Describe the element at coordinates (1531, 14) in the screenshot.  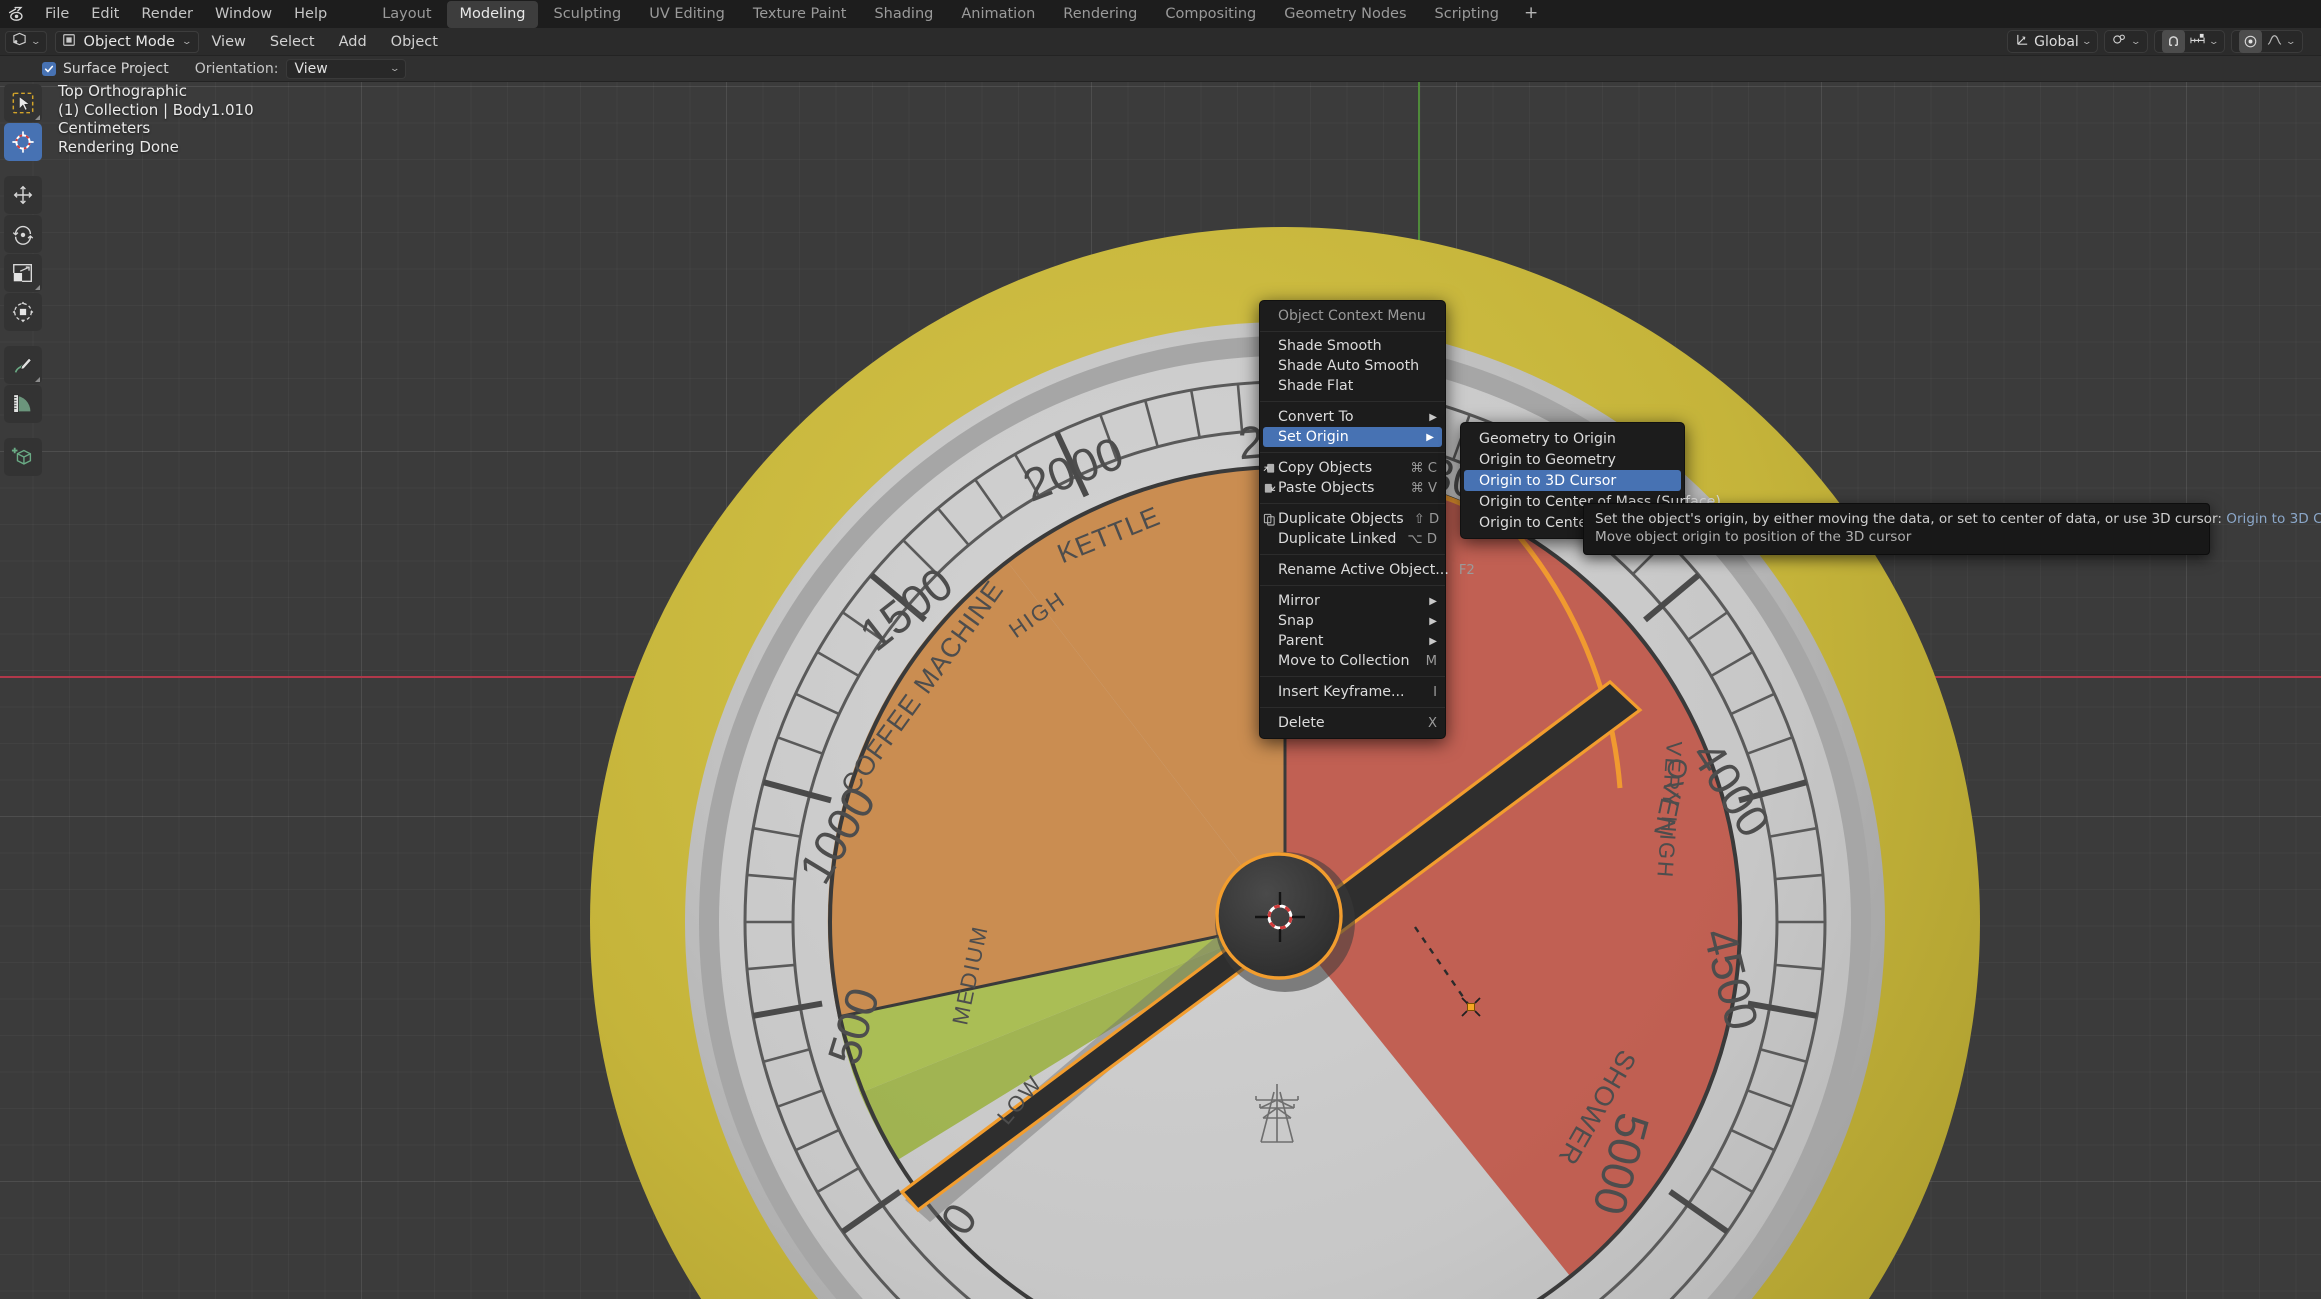
I see `add-workspace-button: +` at that location.